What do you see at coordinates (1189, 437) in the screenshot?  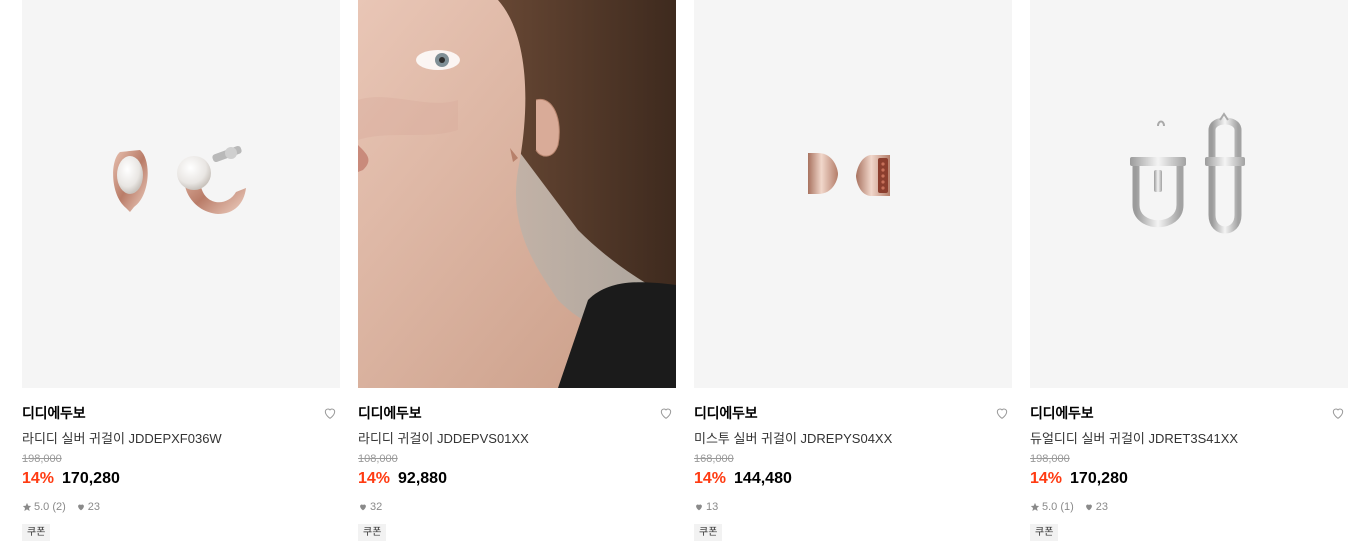 I see `product-name: 듀얼디디 실버 귀걸이 JDRET3S41XX` at bounding box center [1189, 437].